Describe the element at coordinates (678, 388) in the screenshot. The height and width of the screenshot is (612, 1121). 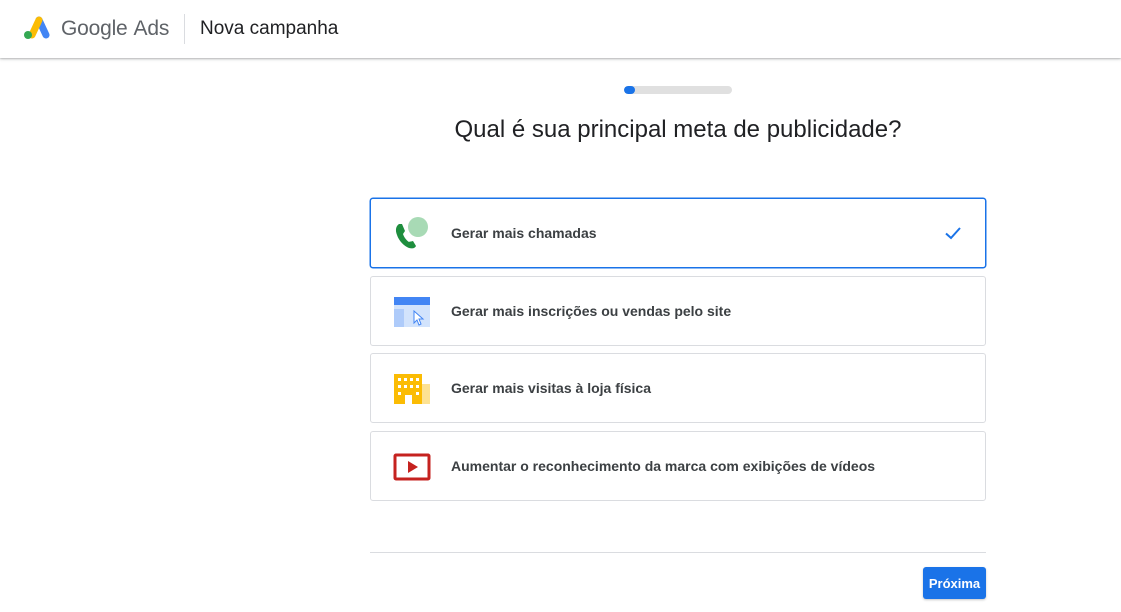
I see `goal-option-store-visits: Gerar mais visitas à loja física` at that location.